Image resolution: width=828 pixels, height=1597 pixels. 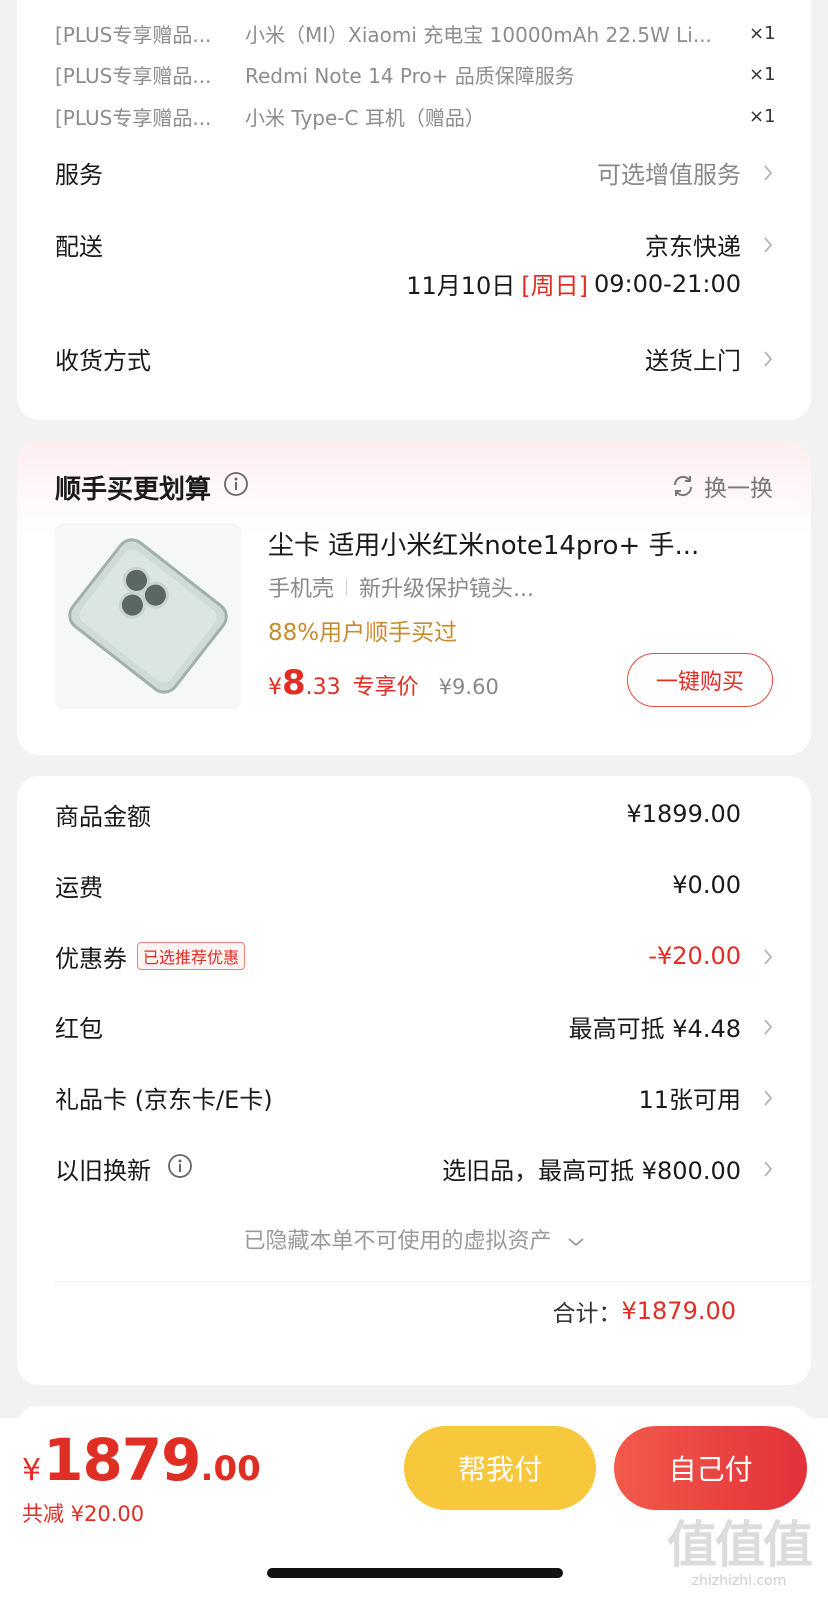 I want to click on refresh-icon, so click(x=683, y=486).